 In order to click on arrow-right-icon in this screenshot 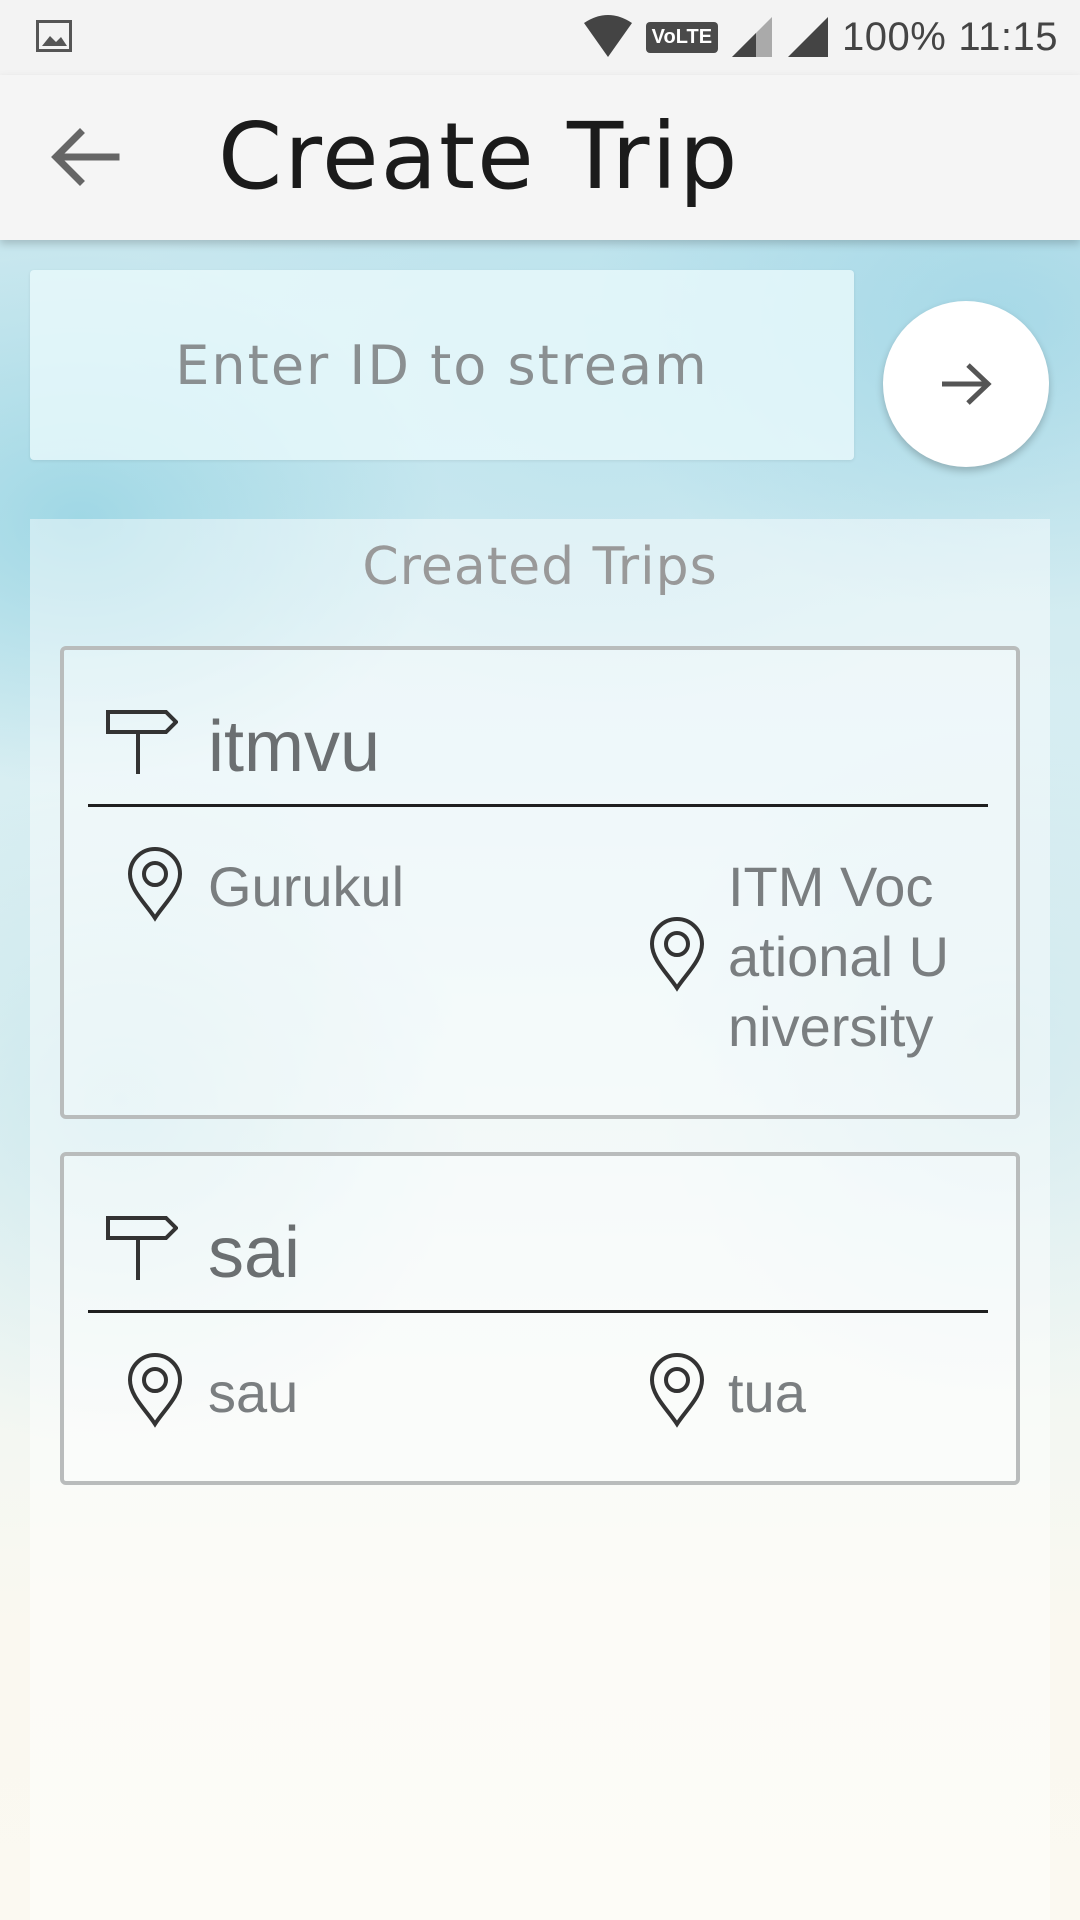, I will do `click(967, 384)`.